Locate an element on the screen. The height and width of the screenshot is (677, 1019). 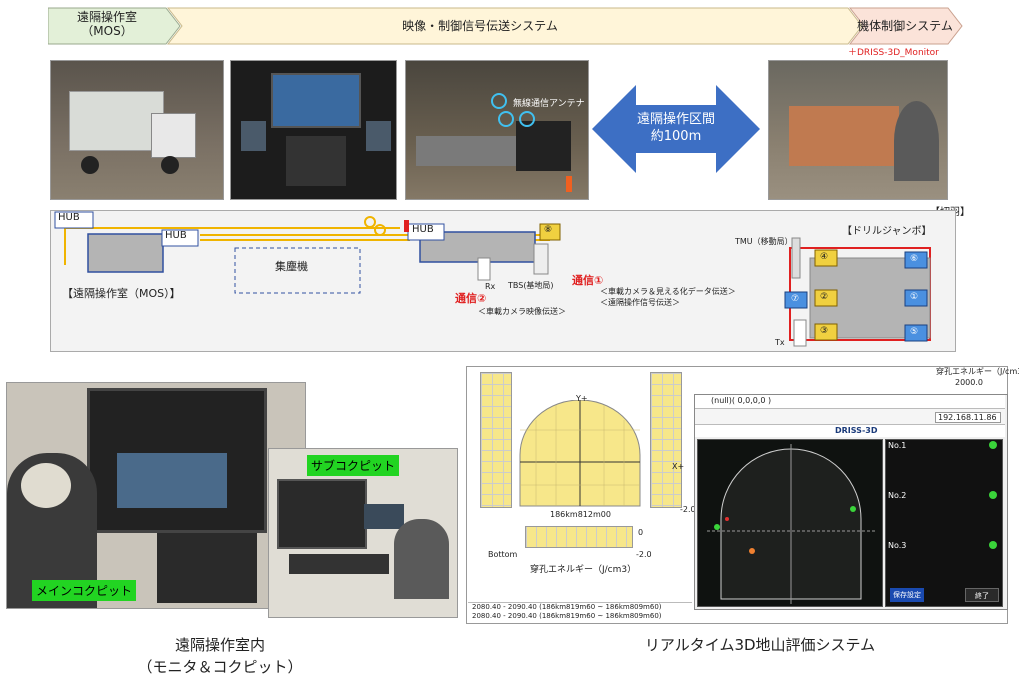
hub-1: HUB is located at coordinates (69, 217).